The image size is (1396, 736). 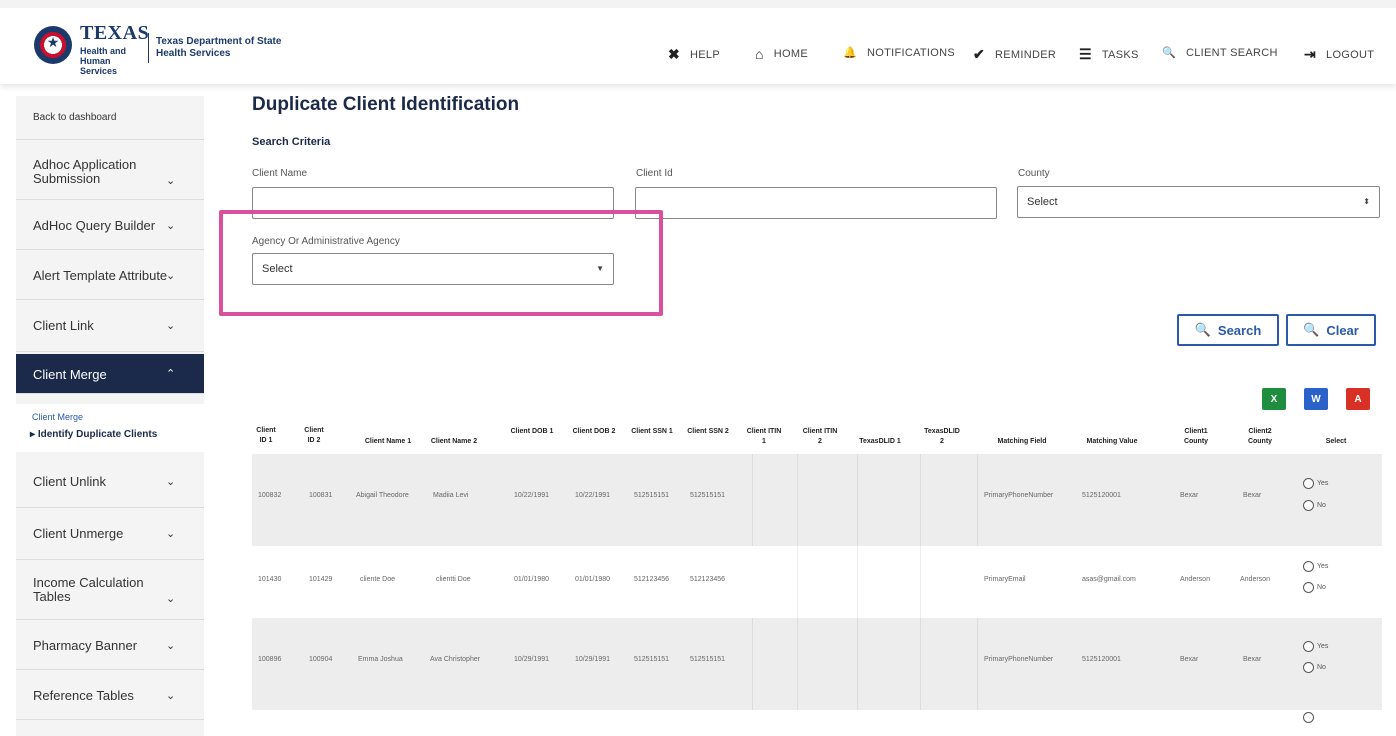 I want to click on cell-client-dob-2: 01/01/1980, so click(x=593, y=579).